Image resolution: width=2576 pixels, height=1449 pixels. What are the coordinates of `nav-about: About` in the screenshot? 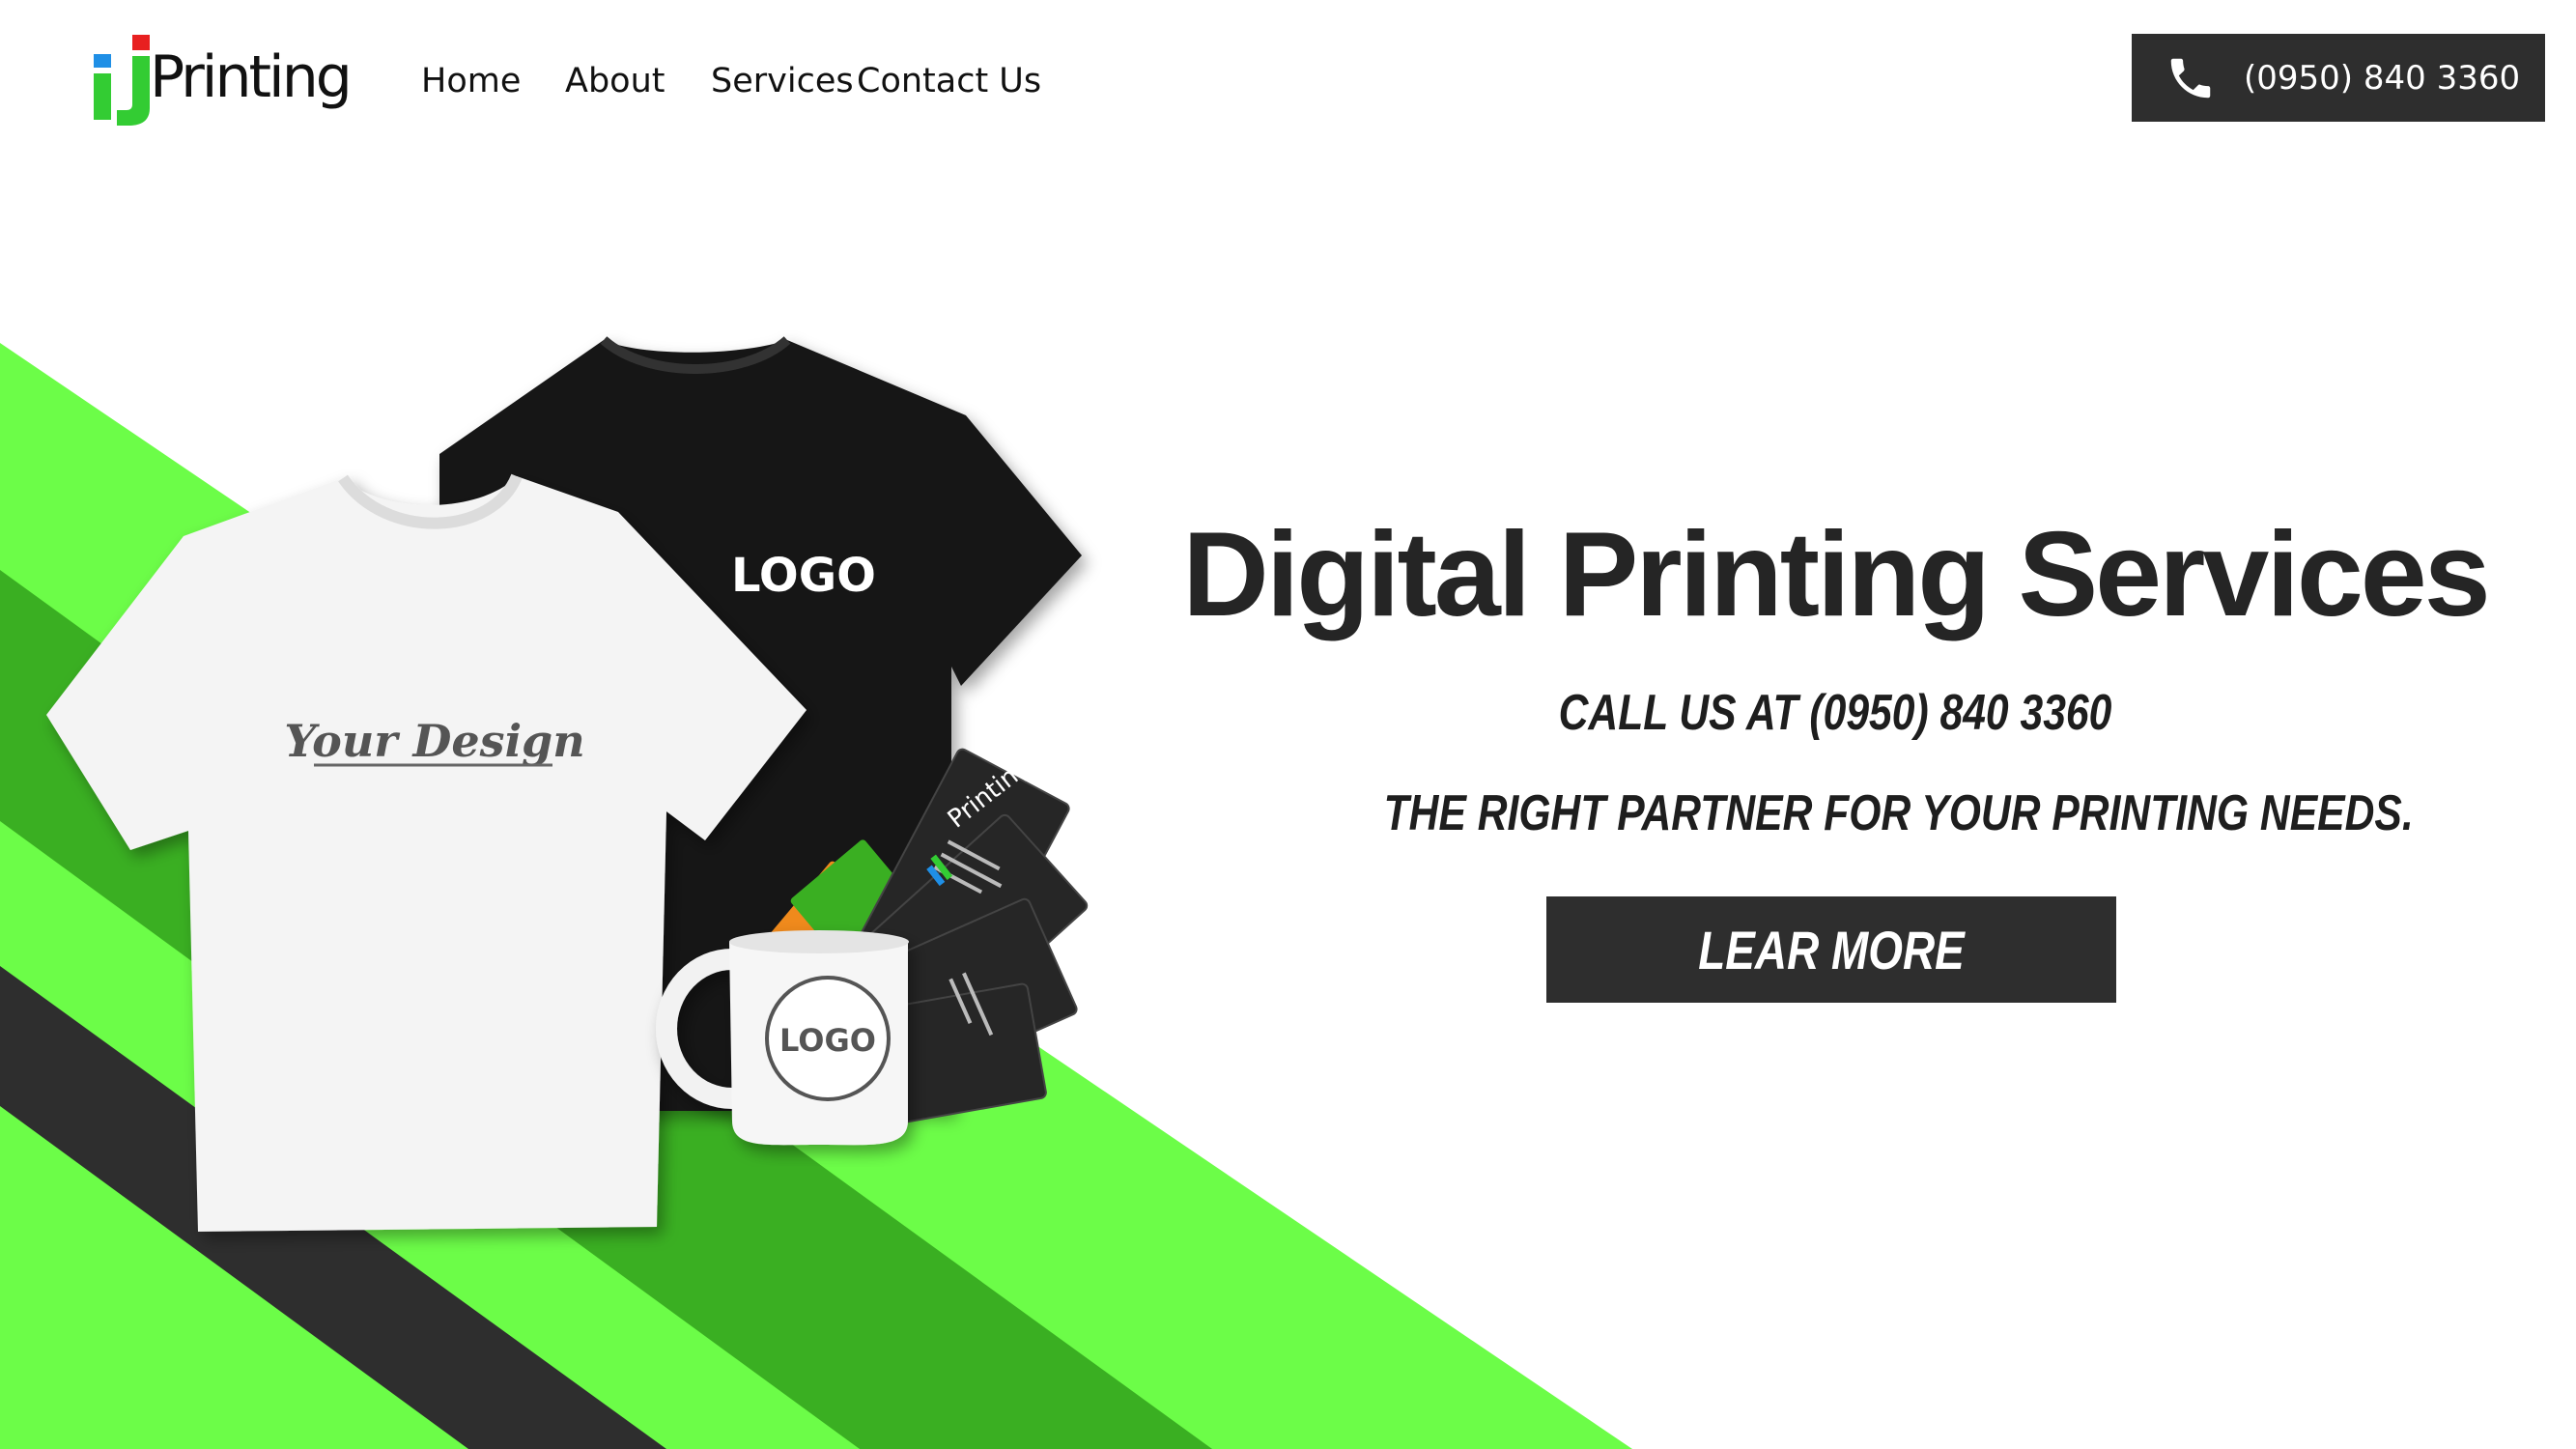 It's located at (615, 81).